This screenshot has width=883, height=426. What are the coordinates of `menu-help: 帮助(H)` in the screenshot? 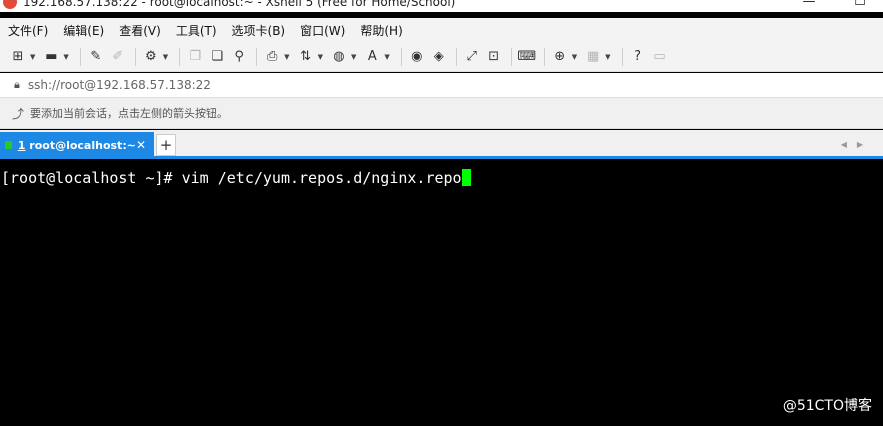 It's located at (380, 30).